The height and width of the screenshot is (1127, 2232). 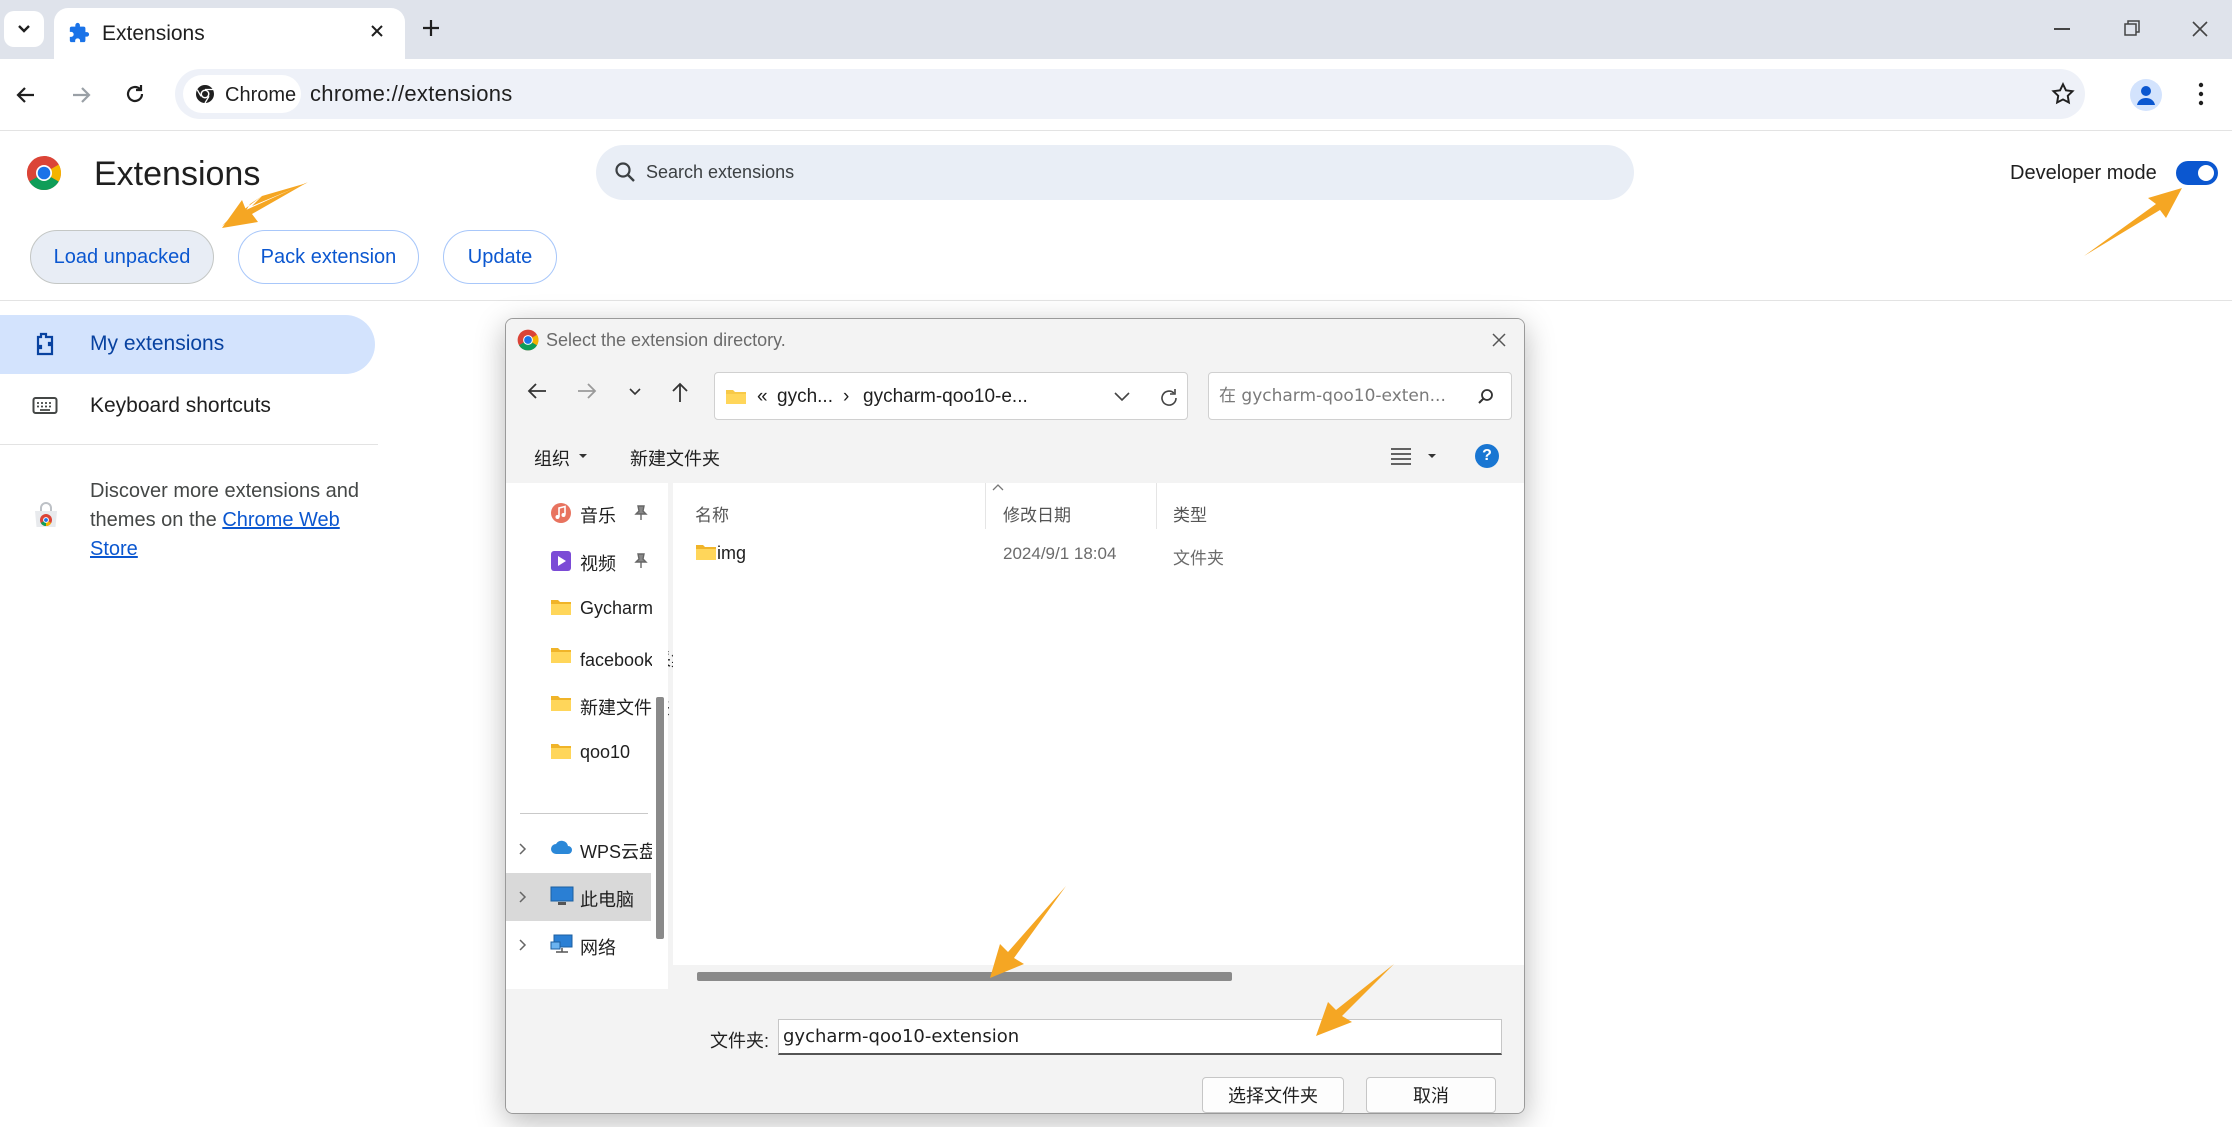 What do you see at coordinates (1499, 340) in the screenshot?
I see `dialog-close-icon` at bounding box center [1499, 340].